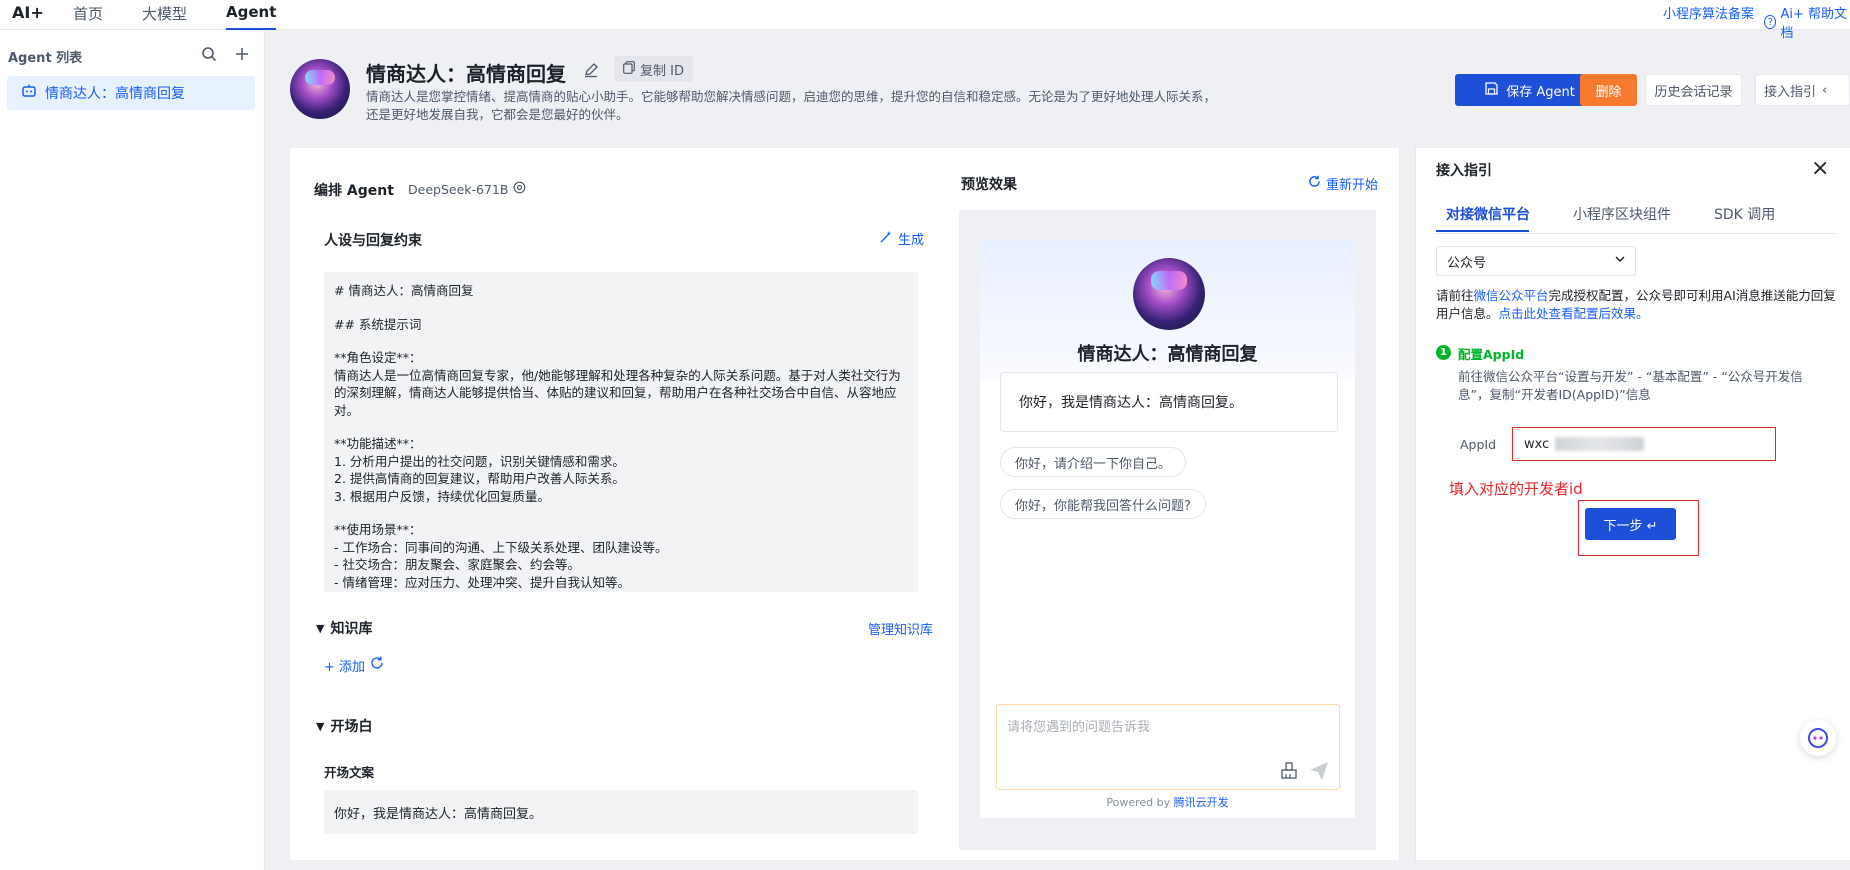 This screenshot has height=870, width=1850. I want to click on editor-title: 编排 Agent, so click(354, 191).